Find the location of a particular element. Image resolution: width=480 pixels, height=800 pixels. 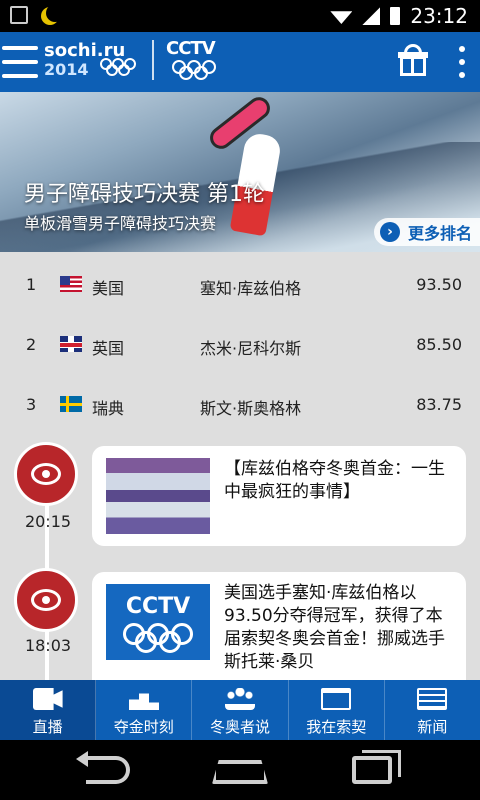

bottom-navigation: 直播 夺金时刻 冬奥者说 我在索契 新闻 is located at coordinates (240, 710).